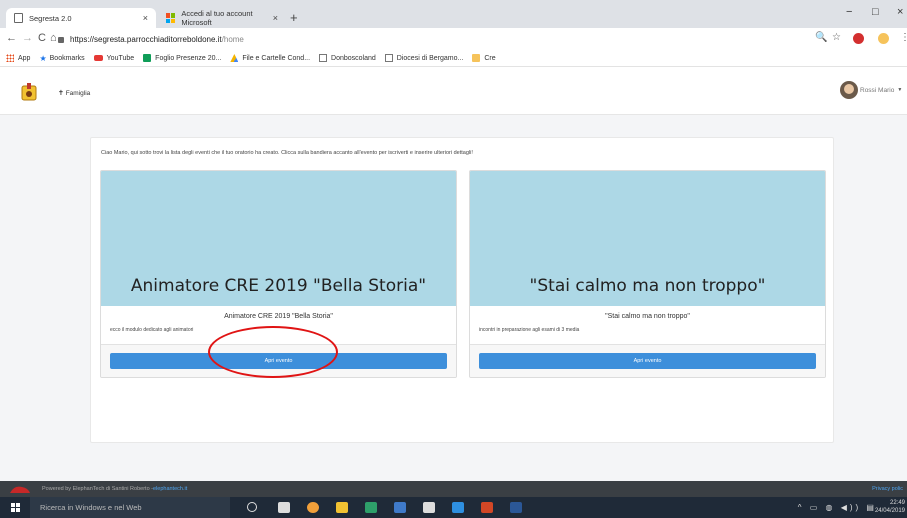 This screenshot has height=518, width=907. I want to click on minimize-button: −, so click(849, 12).